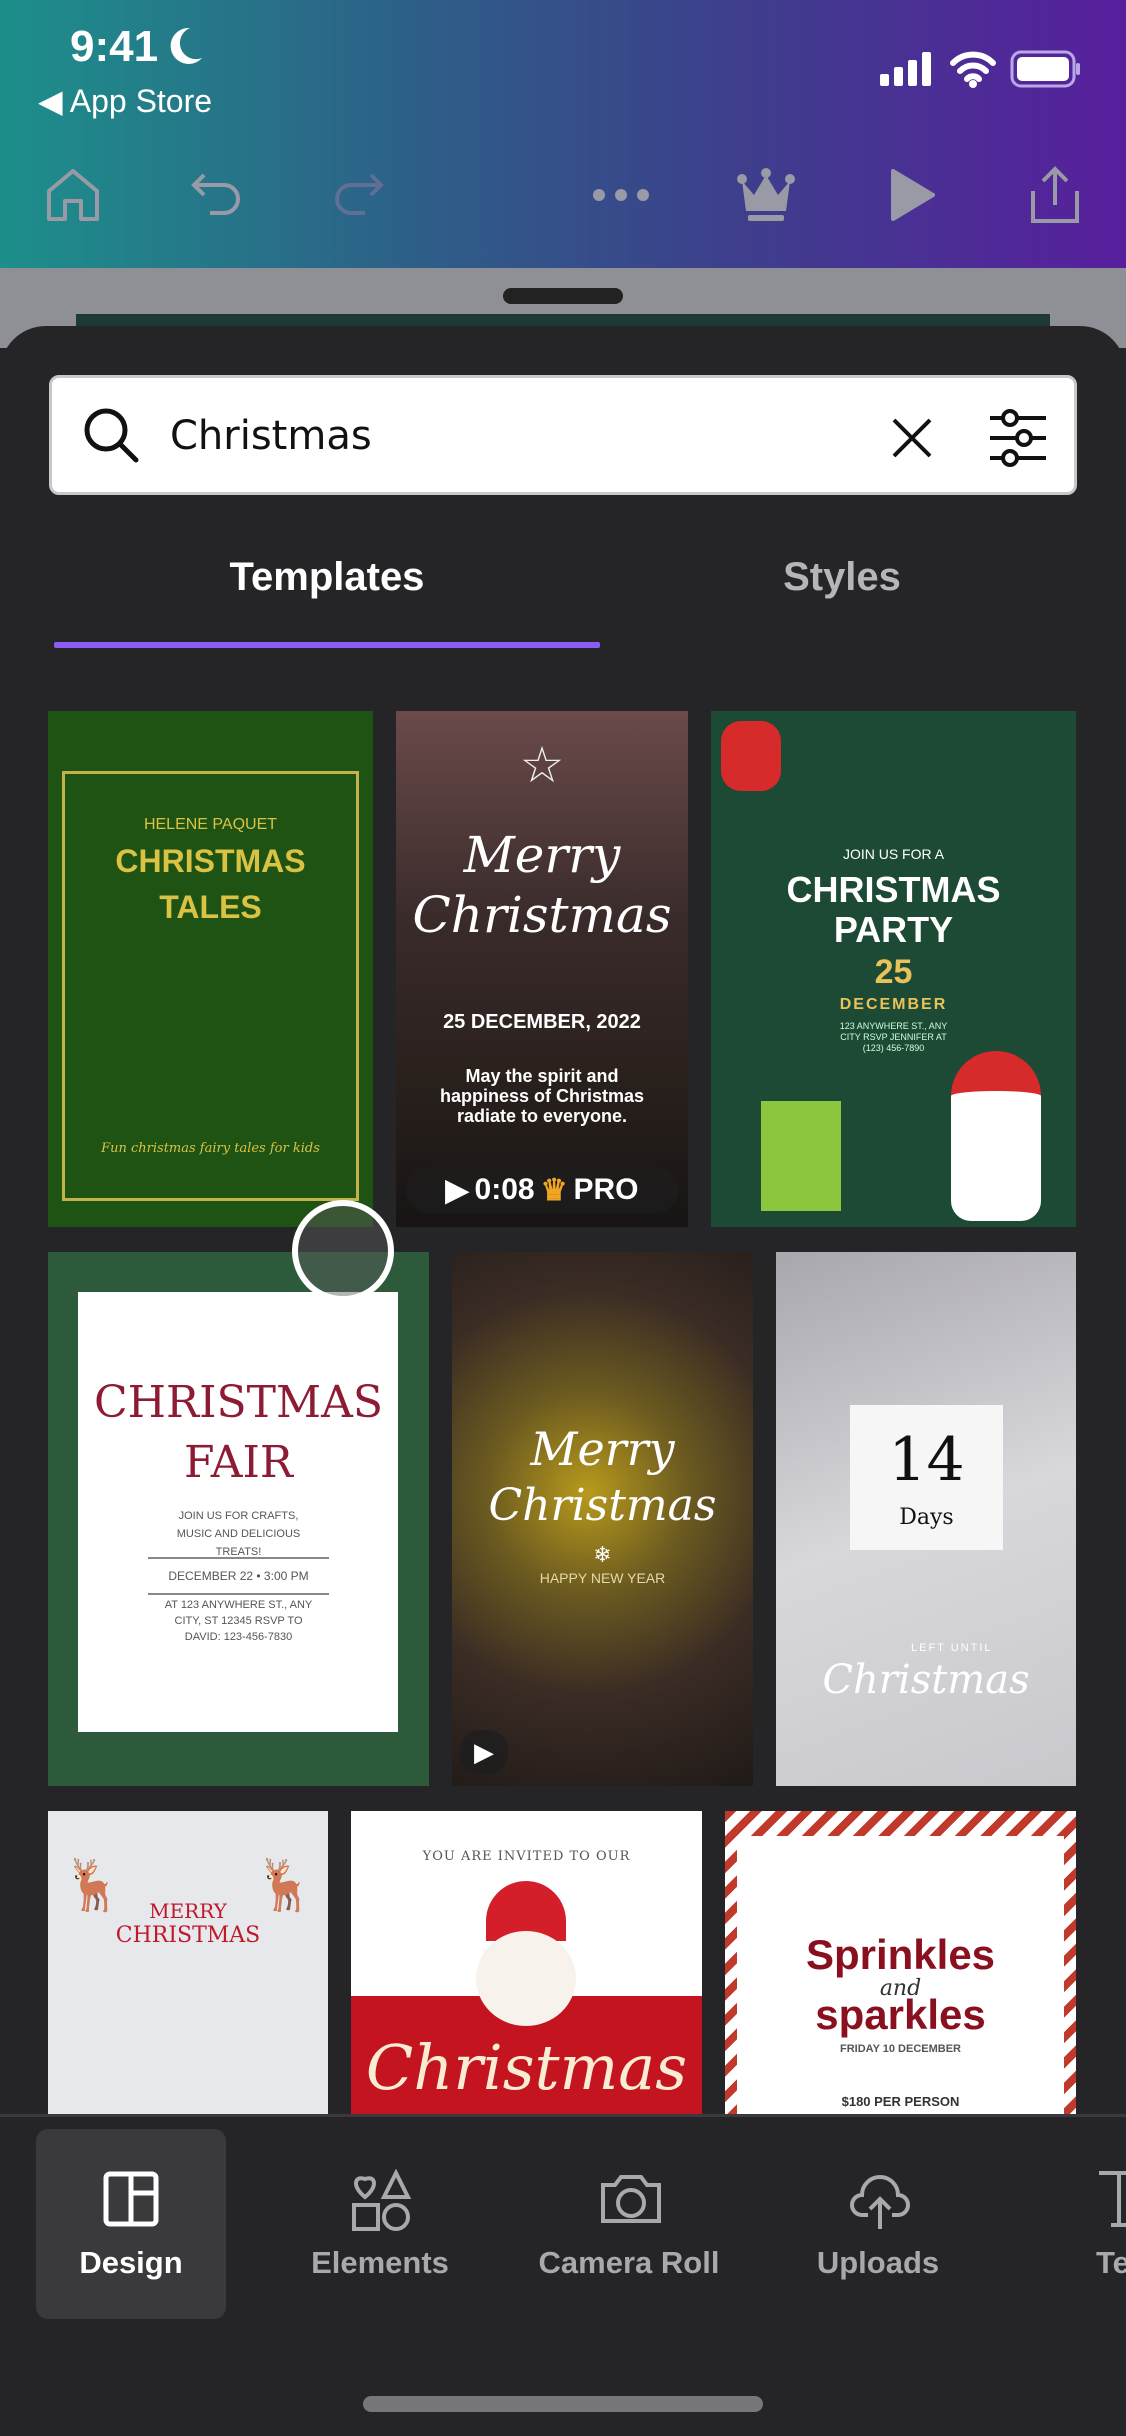 The width and height of the screenshot is (1126, 2436). Describe the element at coordinates (973, 69) in the screenshot. I see `wifi-icon` at that location.